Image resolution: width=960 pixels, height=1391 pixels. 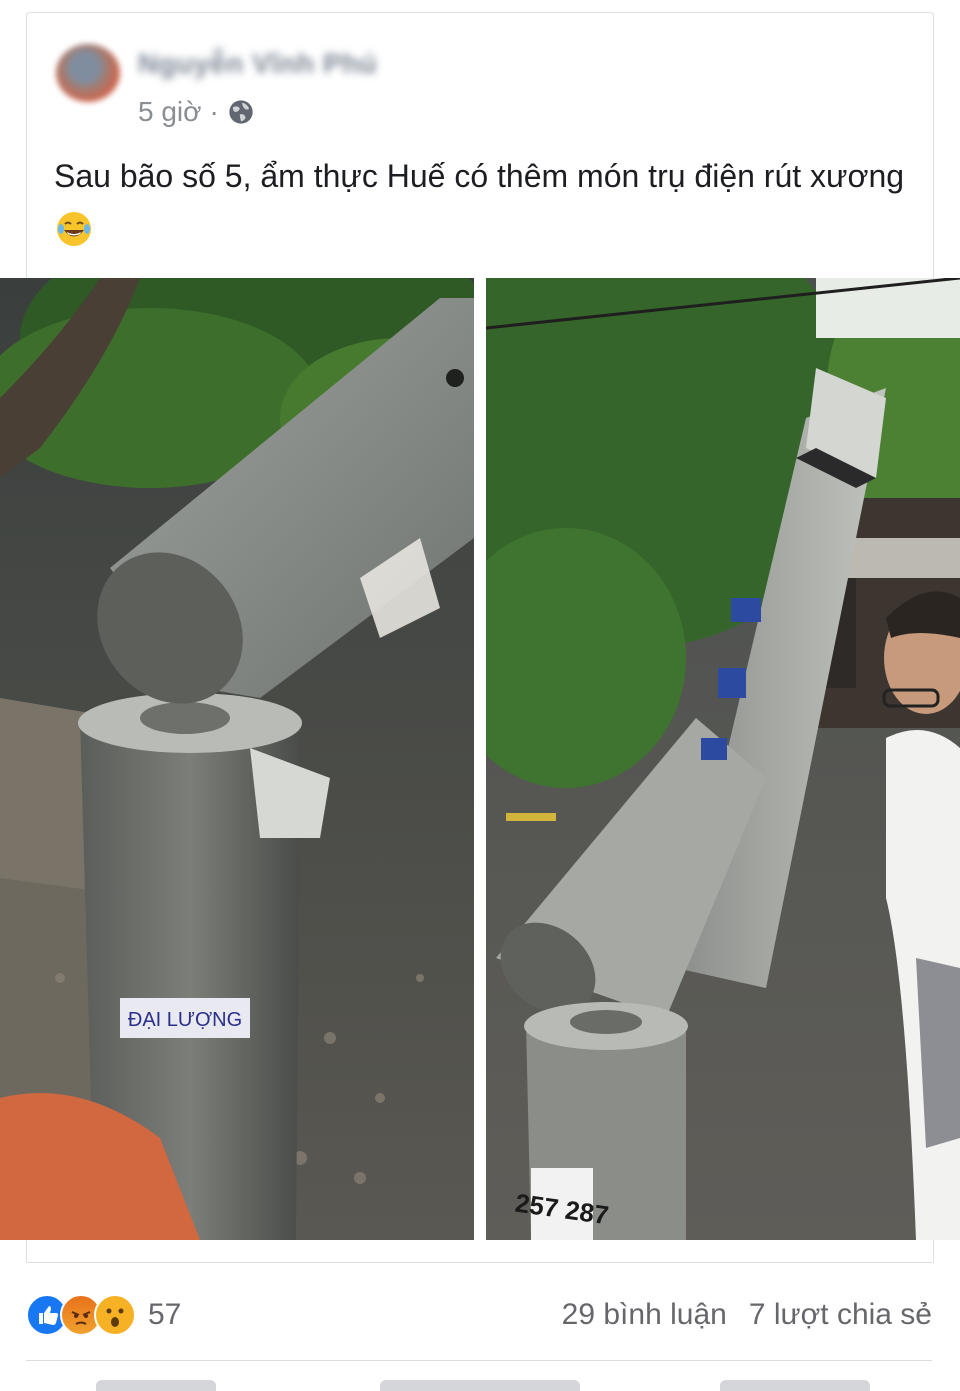 I want to click on post-meta: 5 giờ ·, so click(x=196, y=112).